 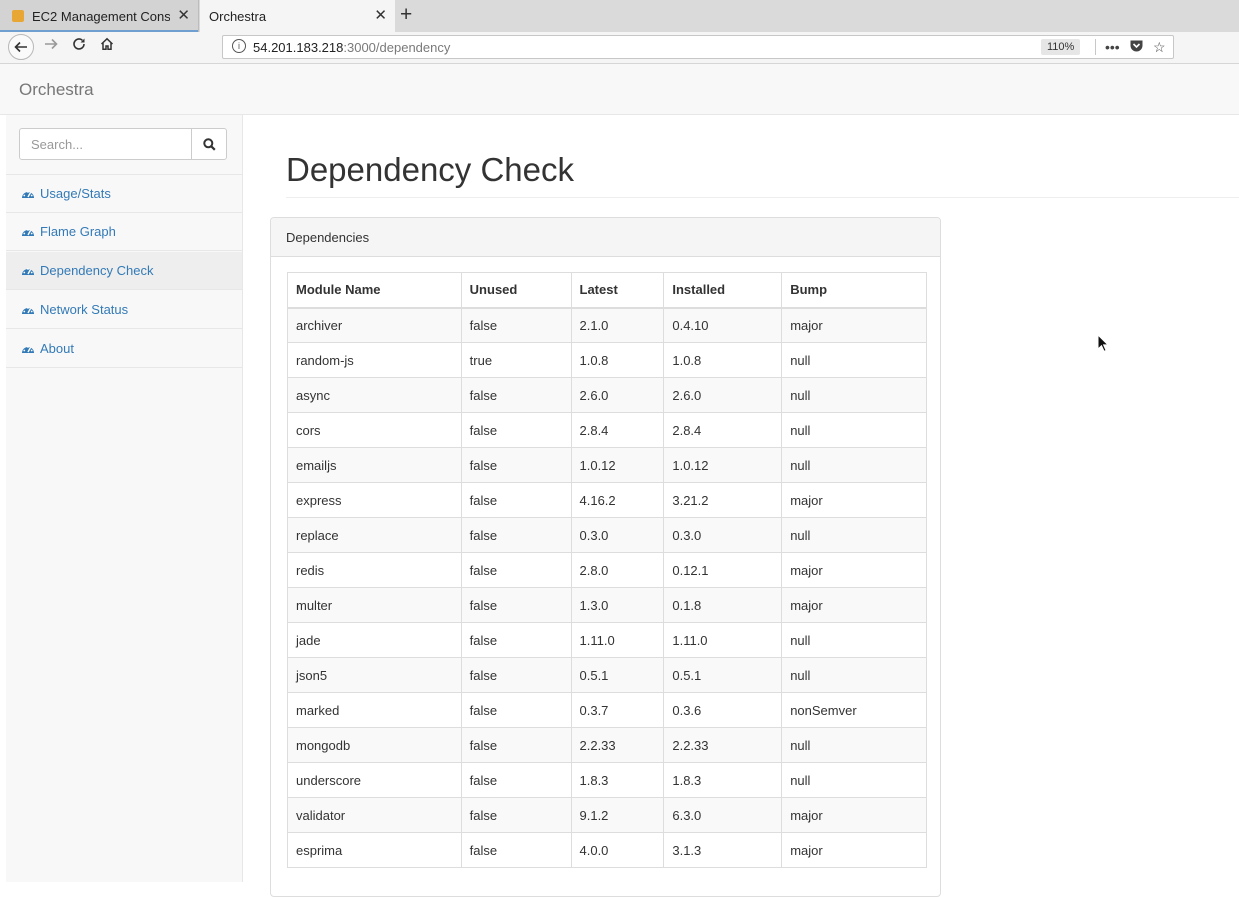 I want to click on sidebar-item-network-status: Network Status, so click(x=124, y=310).